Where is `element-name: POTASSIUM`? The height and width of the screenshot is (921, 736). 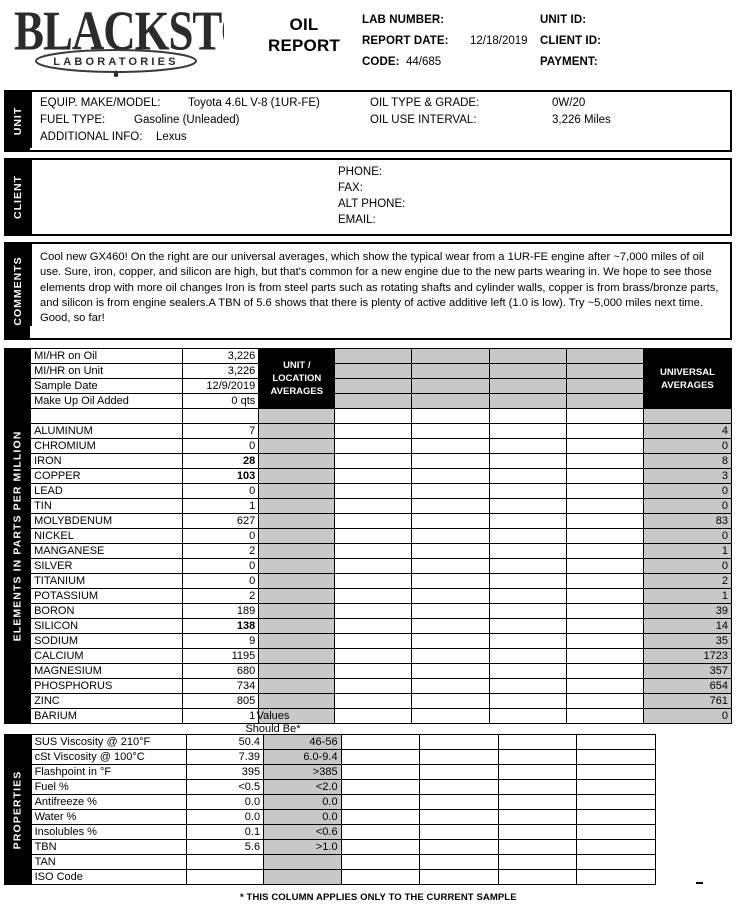 element-name: POTASSIUM is located at coordinates (107, 596).